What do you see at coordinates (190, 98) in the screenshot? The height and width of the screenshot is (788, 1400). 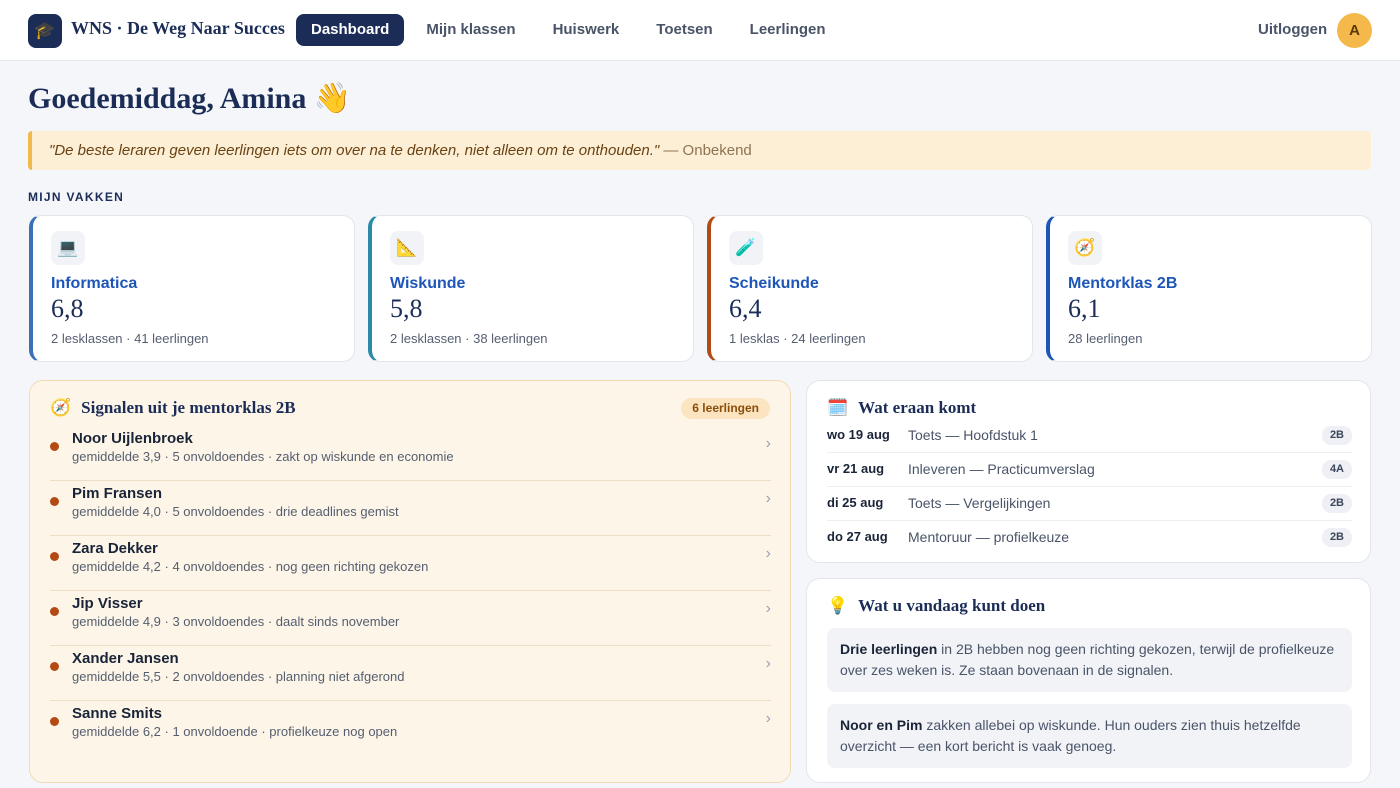 I see `page-title: Goedemiddag, Amina 👋` at bounding box center [190, 98].